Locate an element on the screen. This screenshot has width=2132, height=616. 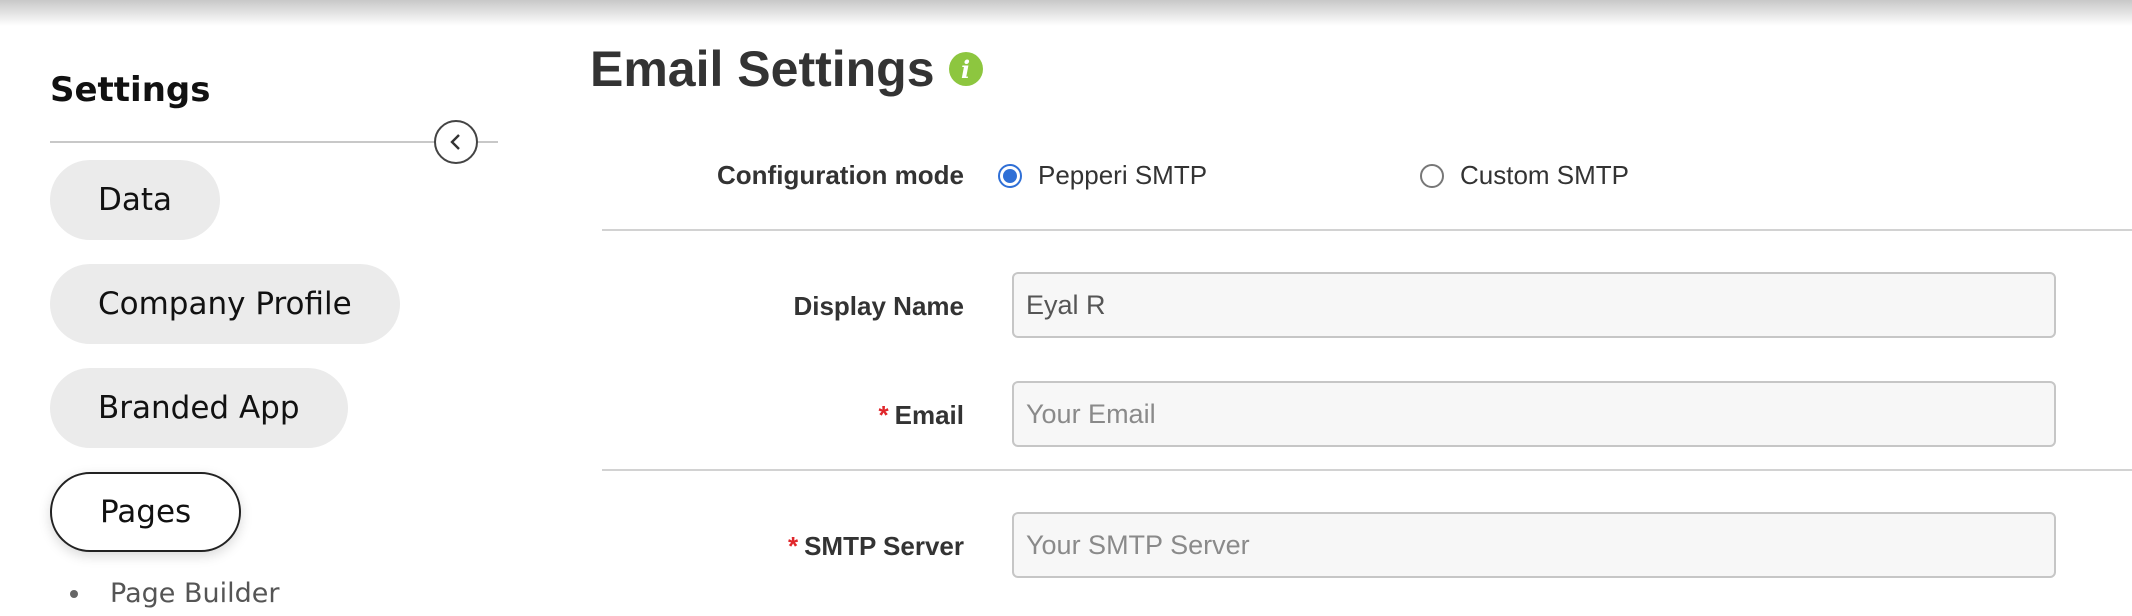
sidebar-item-label: Branded App is located at coordinates (199, 408).